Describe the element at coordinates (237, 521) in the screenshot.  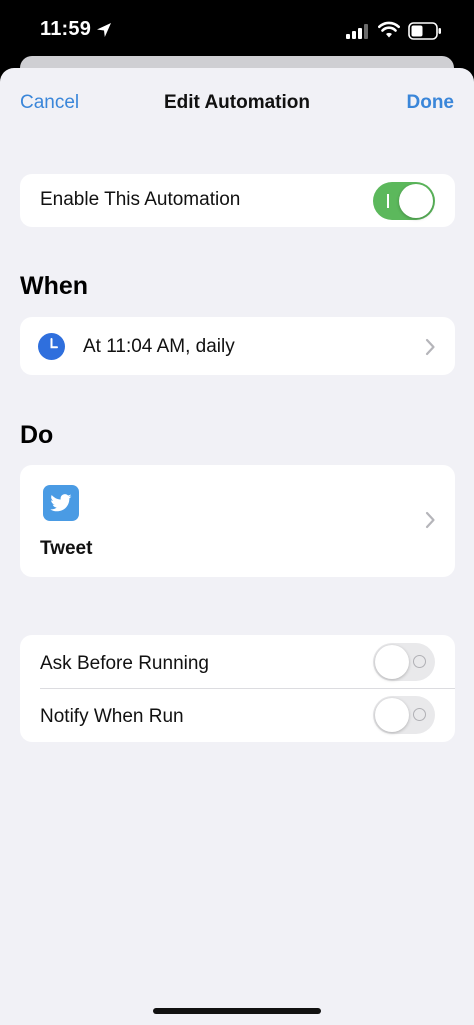
I see `do-action-row: Tweet` at that location.